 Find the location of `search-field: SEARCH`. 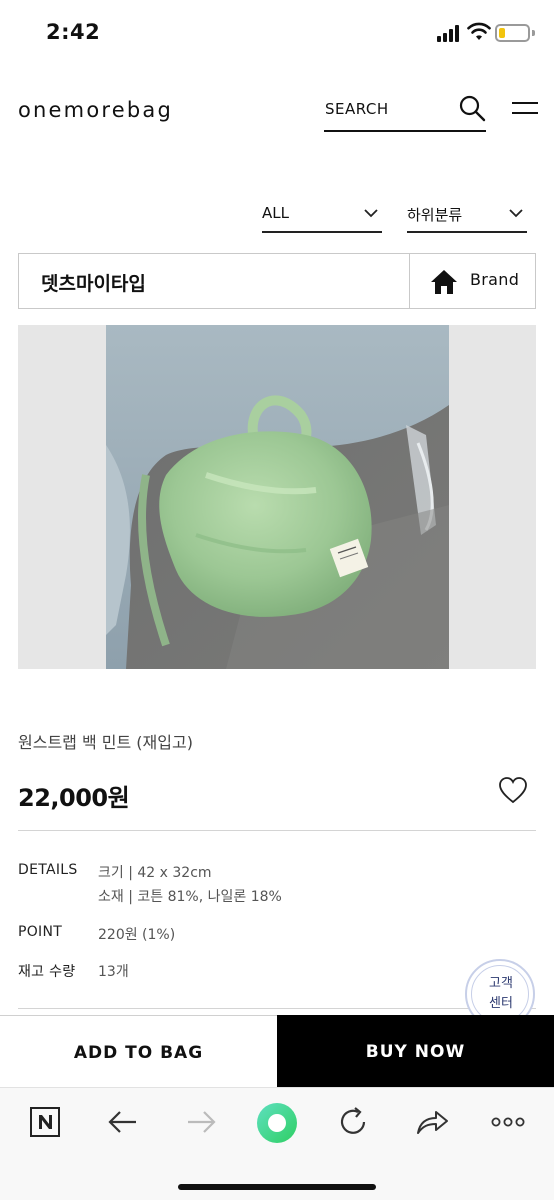

search-field: SEARCH is located at coordinates (405, 112).